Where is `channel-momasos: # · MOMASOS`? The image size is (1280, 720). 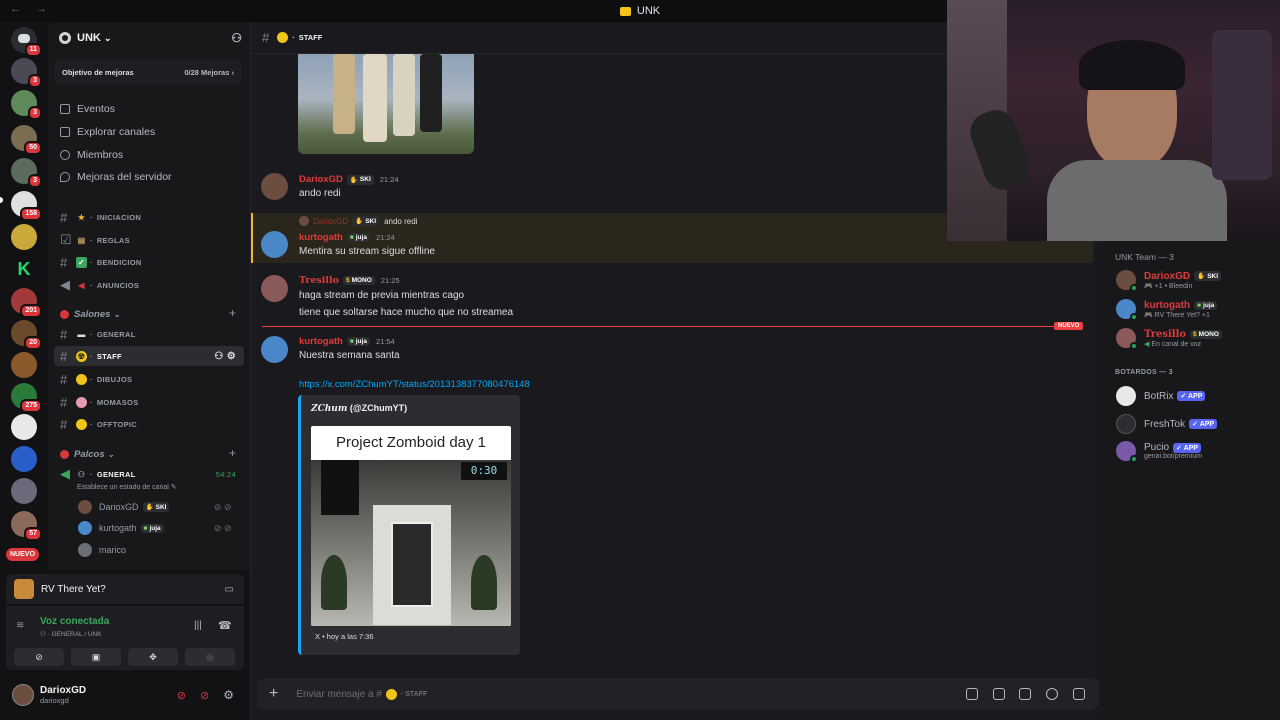
channel-momasos: # · MOMASOS is located at coordinates (149, 402).